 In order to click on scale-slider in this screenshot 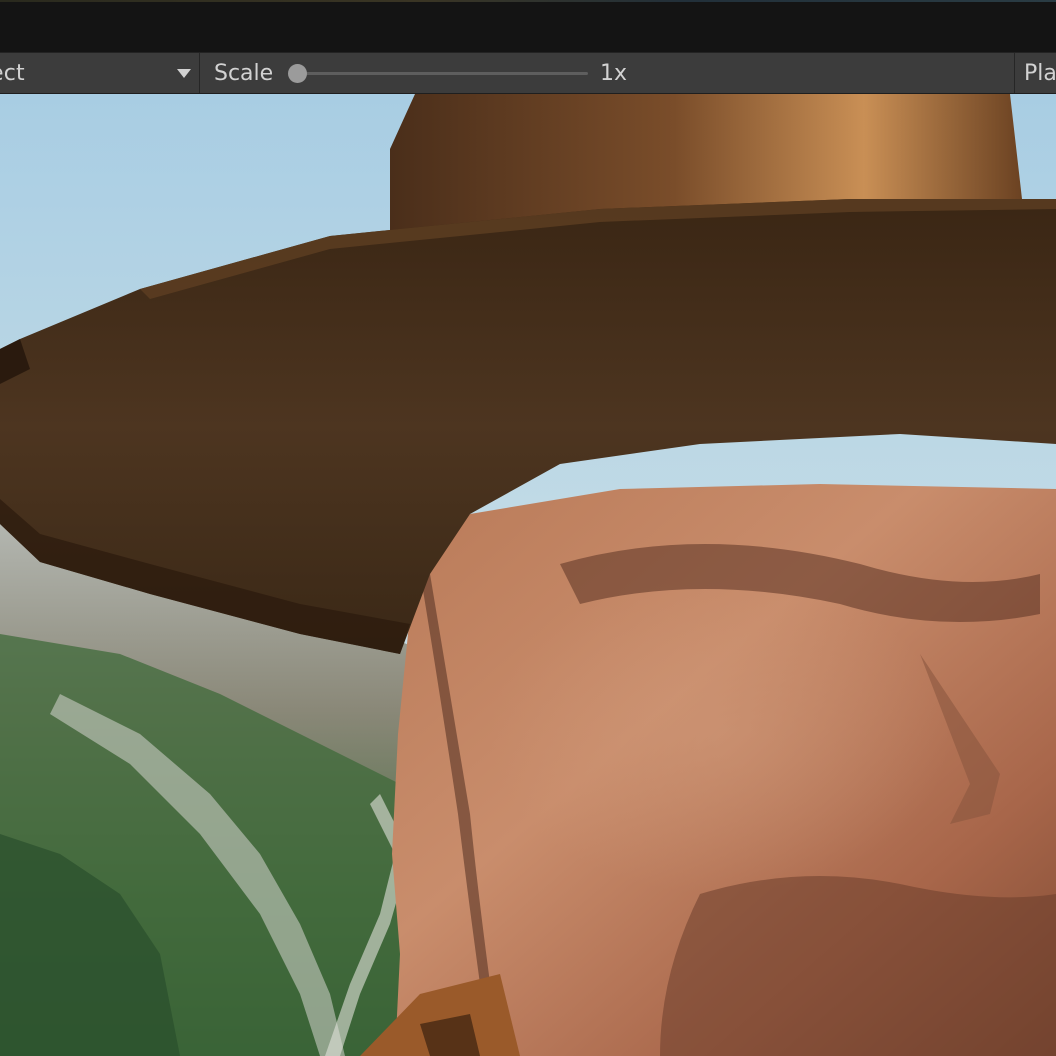, I will do `click(440, 73)`.